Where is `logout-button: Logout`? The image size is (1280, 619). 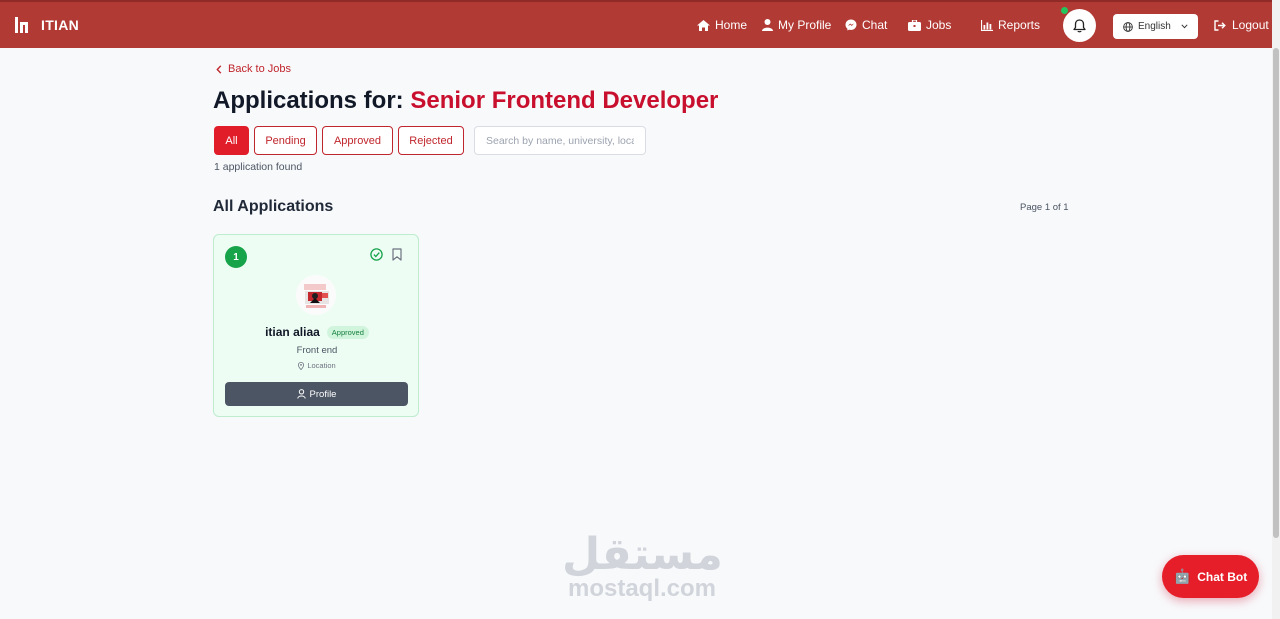
logout-button: Logout is located at coordinates (1241, 25).